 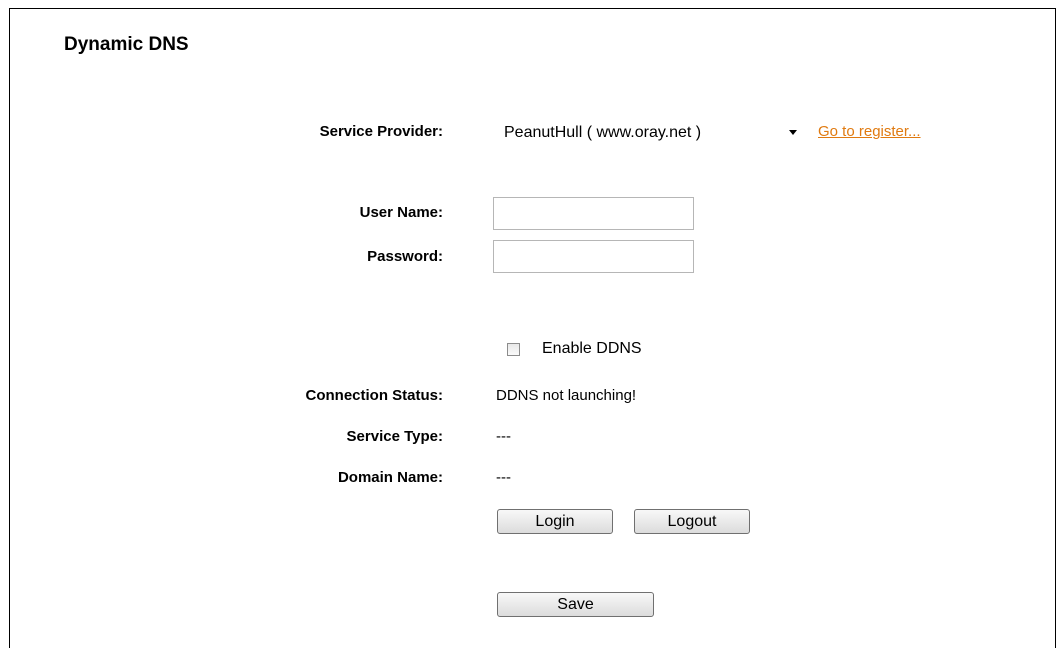 What do you see at coordinates (566, 395) in the screenshot?
I see `connection-status-value: DDNS not launching!` at bounding box center [566, 395].